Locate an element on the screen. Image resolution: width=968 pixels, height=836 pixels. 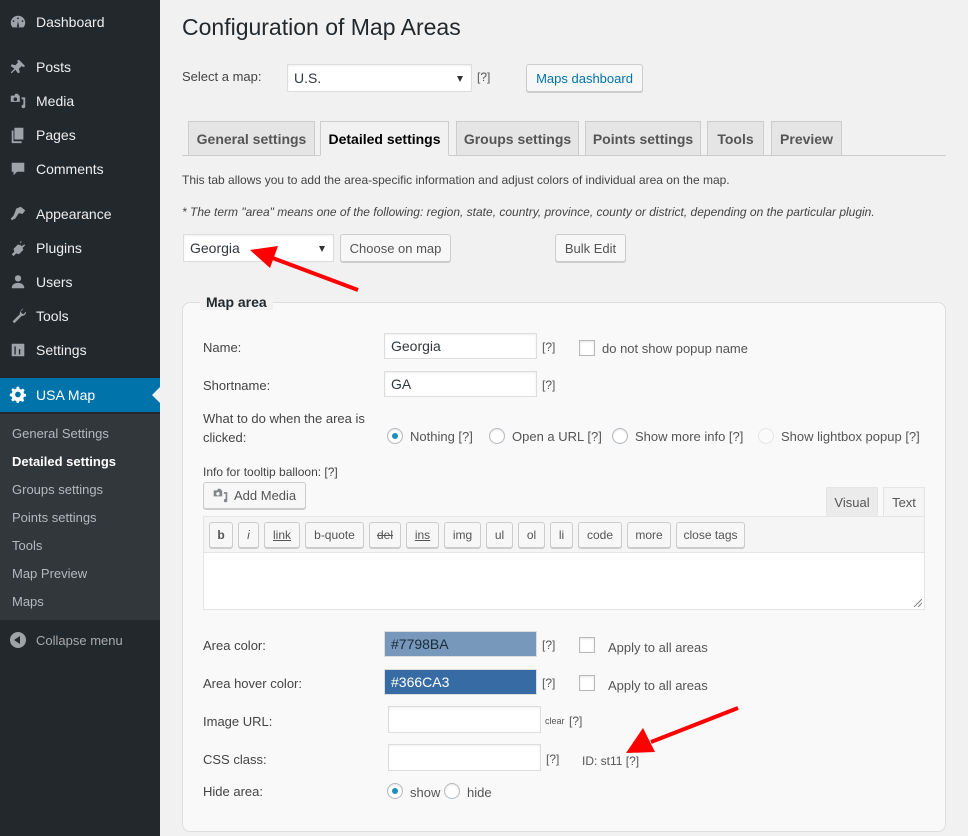
area-color-input: #7798BA is located at coordinates (460, 644).